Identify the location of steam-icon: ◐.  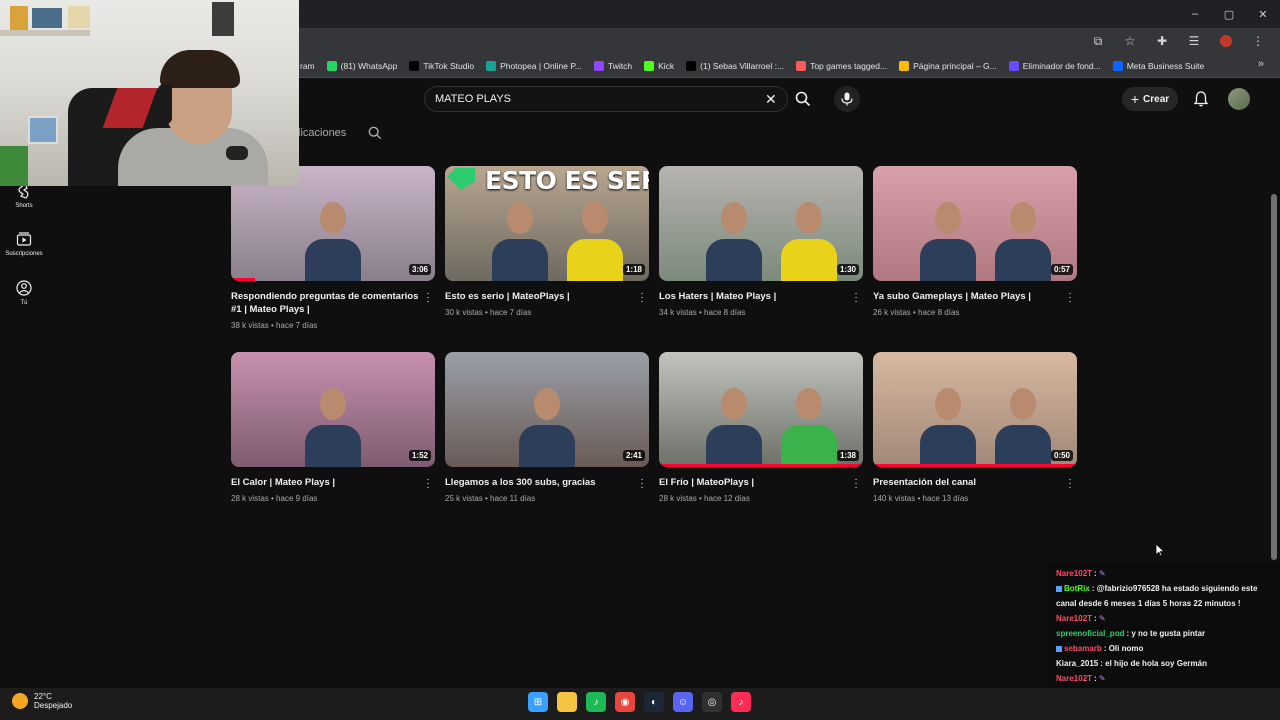
(654, 702).